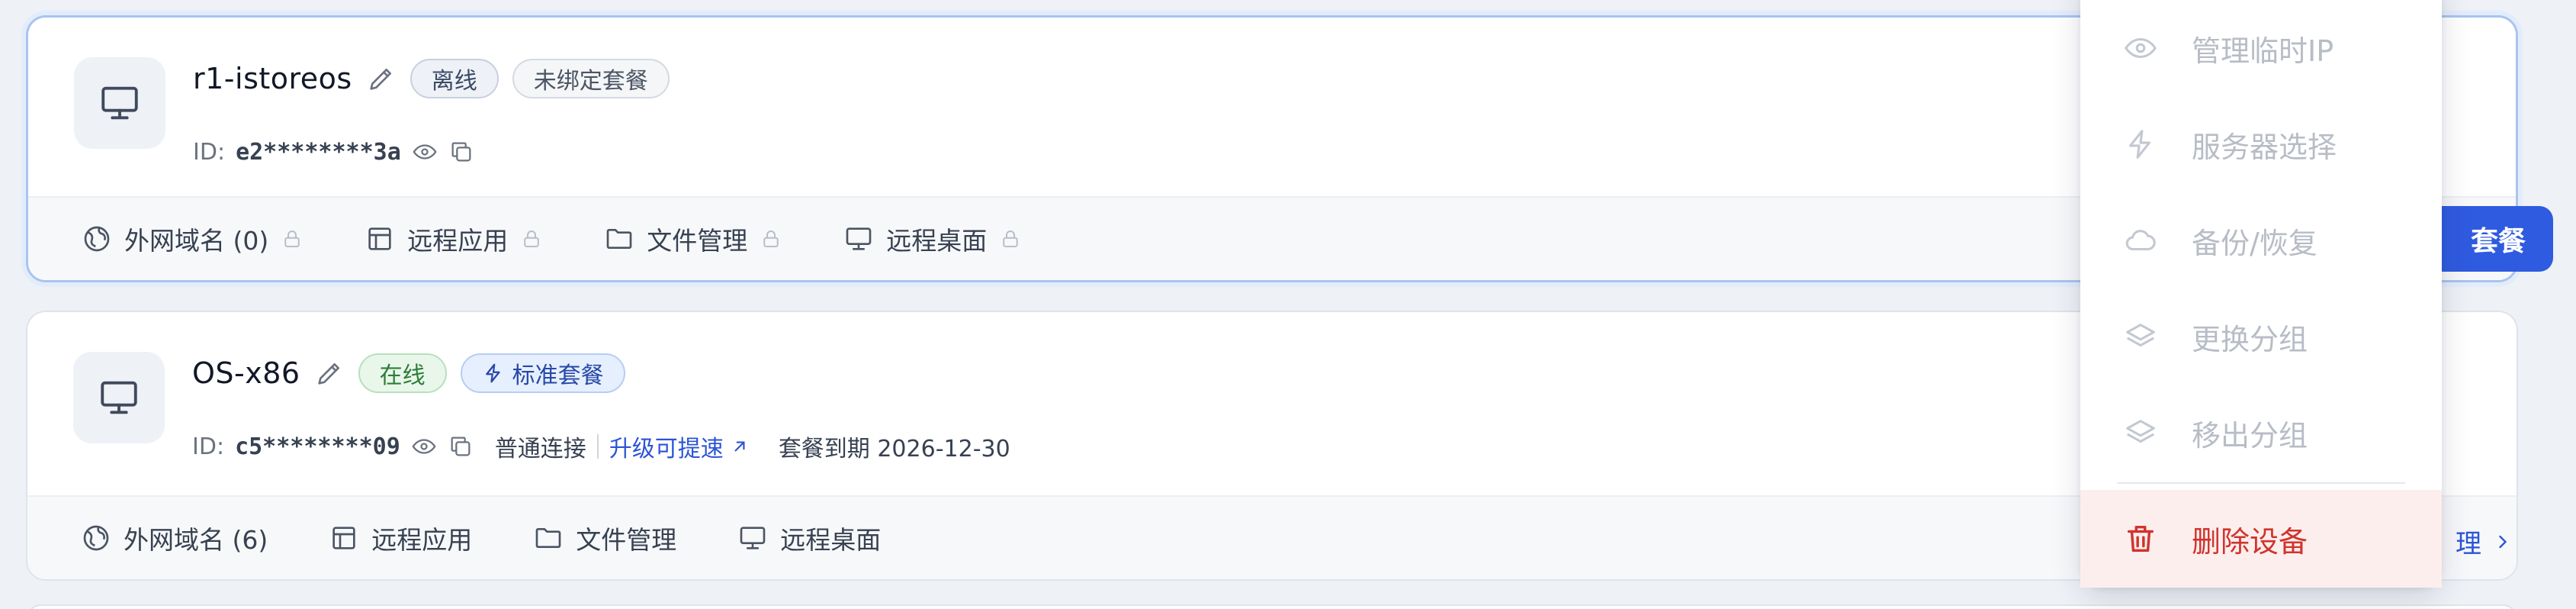  I want to click on chevron-right-icon, so click(2503, 541).